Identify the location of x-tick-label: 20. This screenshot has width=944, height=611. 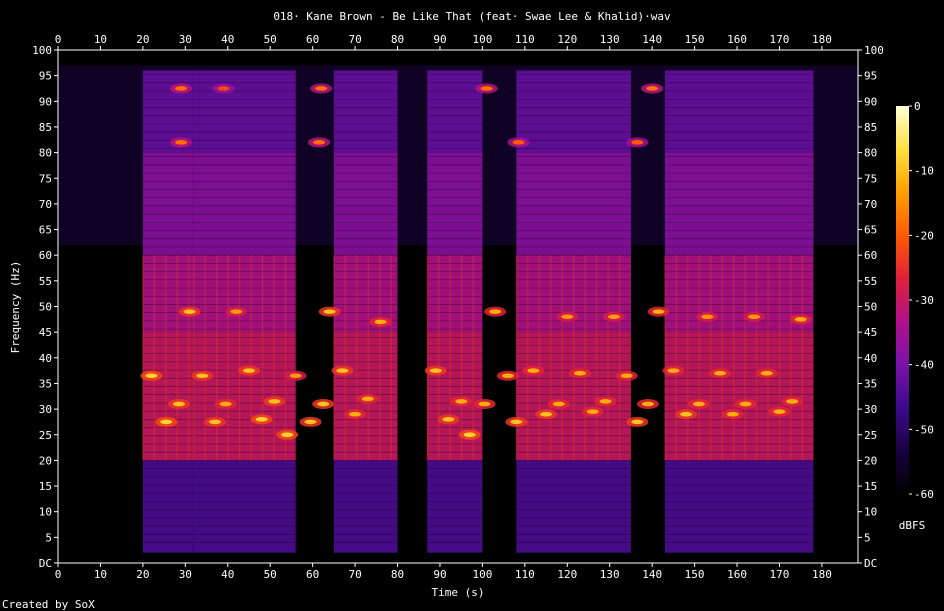
(142, 574).